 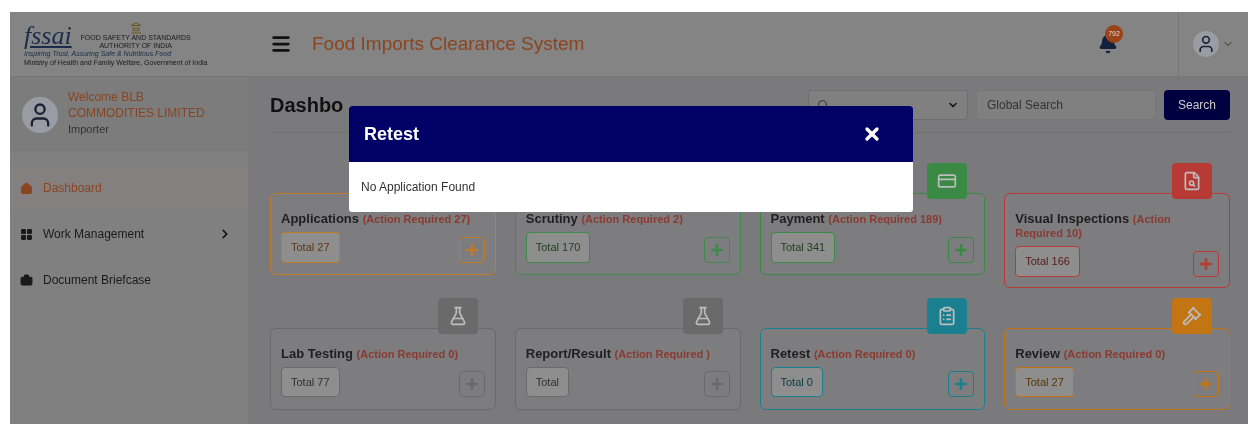 What do you see at coordinates (26, 234) in the screenshot?
I see `grid-icon` at bounding box center [26, 234].